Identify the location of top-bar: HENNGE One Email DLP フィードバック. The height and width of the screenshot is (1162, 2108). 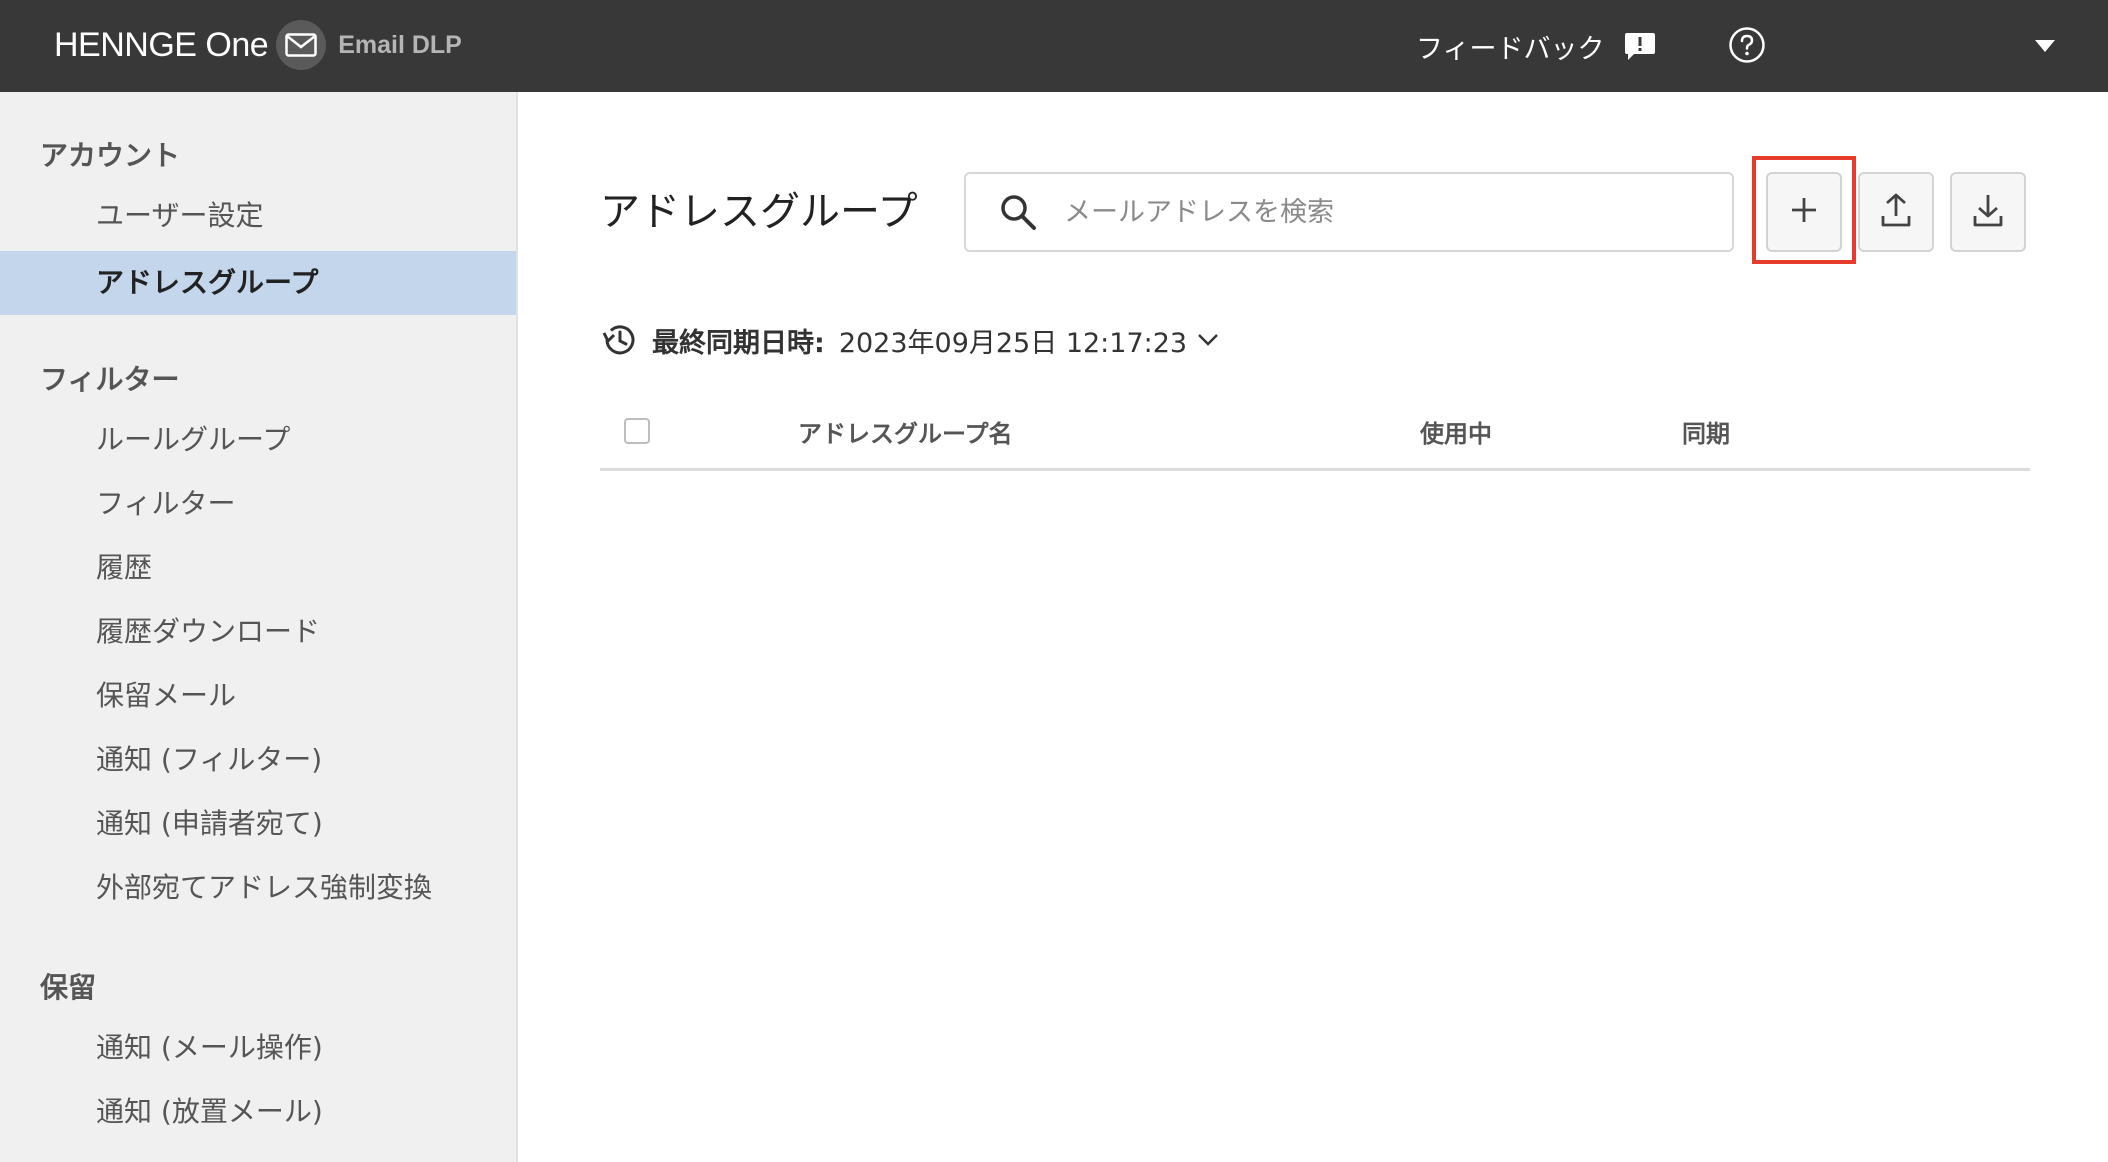
(1054, 46).